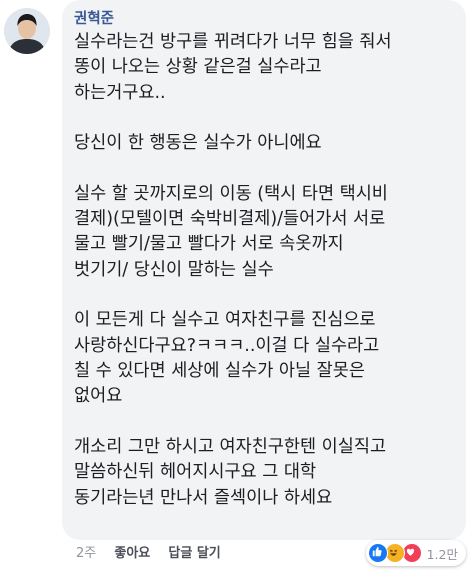 This screenshot has width=474, height=579. I want to click on comment-line: 당신이 한 행동은 실수가 아니에요, so click(198, 143).